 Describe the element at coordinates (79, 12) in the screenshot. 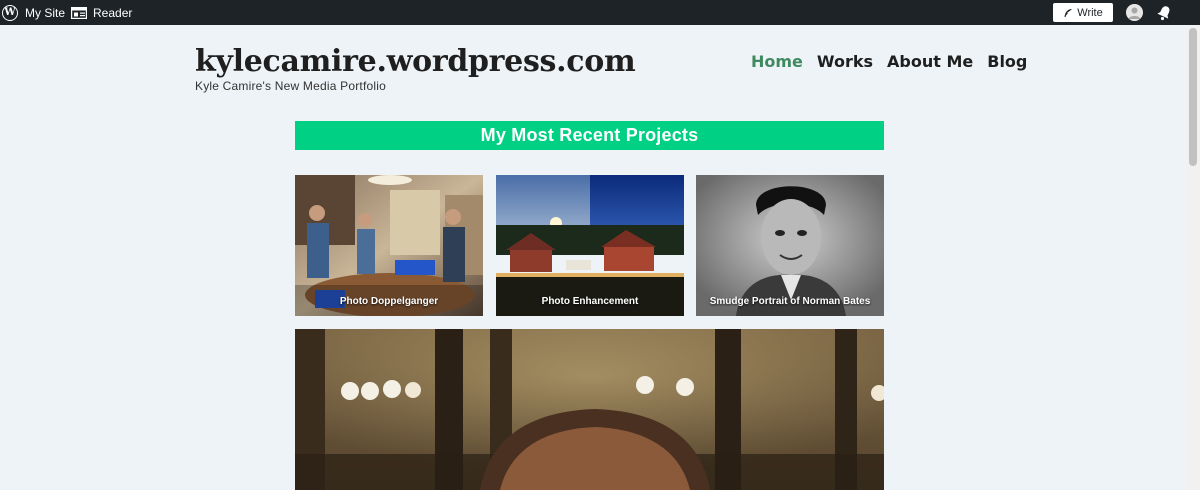

I see `reader-icon` at that location.